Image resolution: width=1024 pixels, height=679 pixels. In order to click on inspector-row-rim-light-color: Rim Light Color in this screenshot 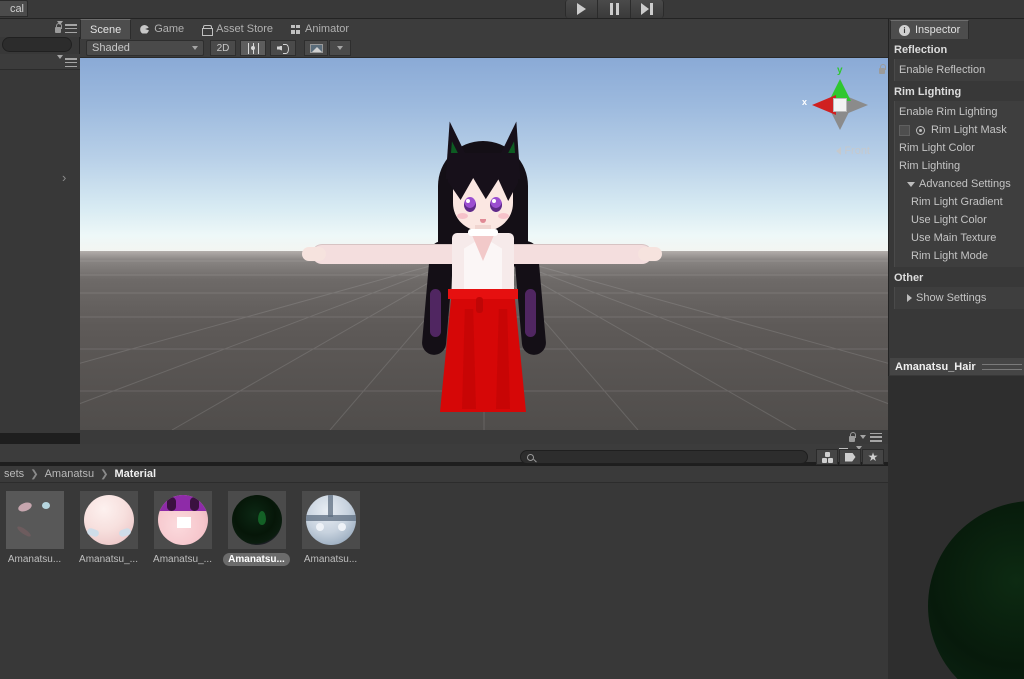, I will do `click(959, 148)`.